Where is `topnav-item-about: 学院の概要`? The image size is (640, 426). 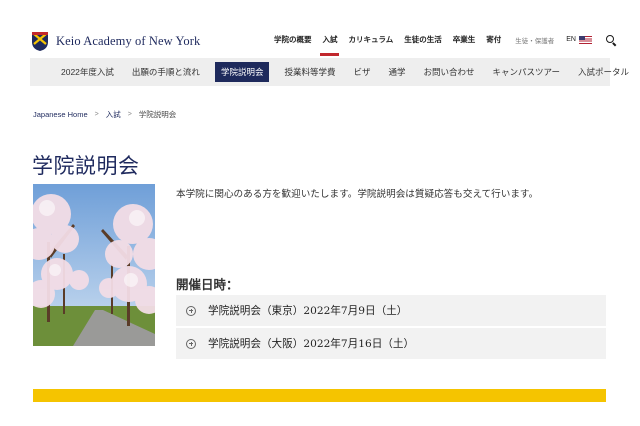 topnav-item-about: 学院の概要 is located at coordinates (293, 39).